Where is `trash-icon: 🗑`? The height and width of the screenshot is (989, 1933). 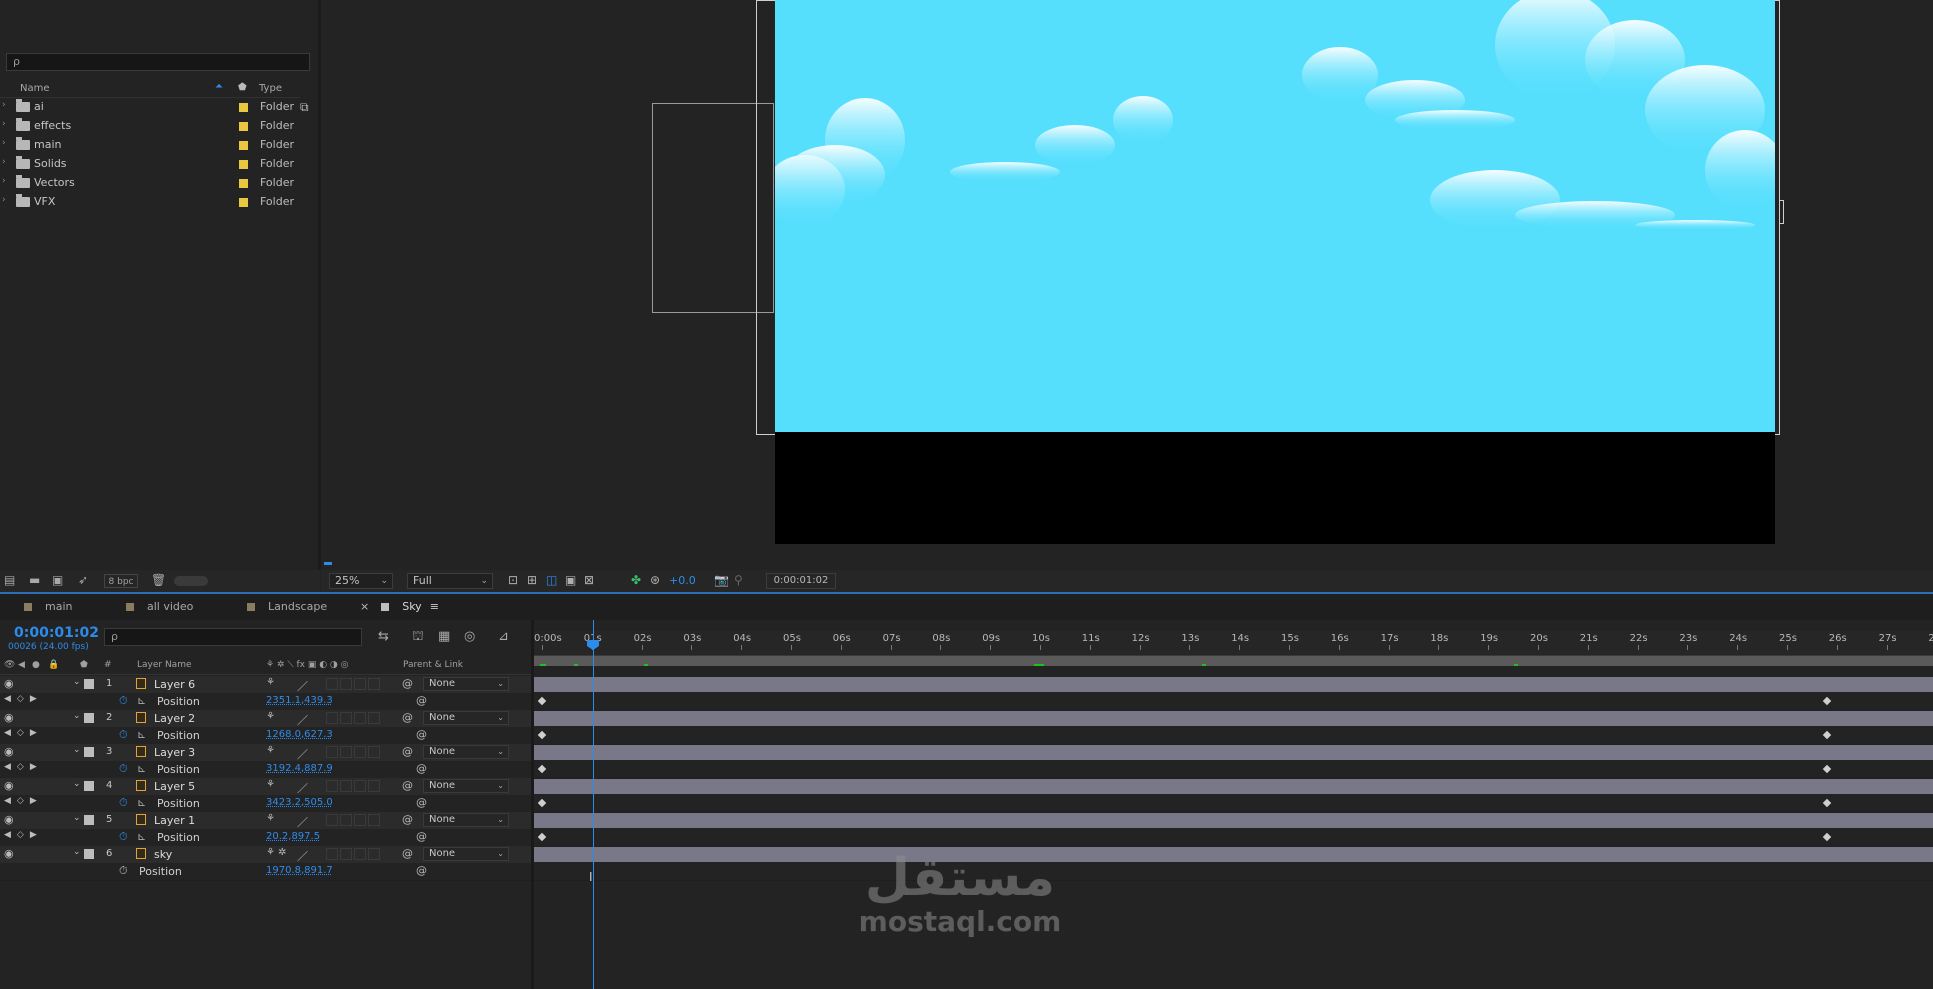
trash-icon: 🗑 is located at coordinates (158, 580).